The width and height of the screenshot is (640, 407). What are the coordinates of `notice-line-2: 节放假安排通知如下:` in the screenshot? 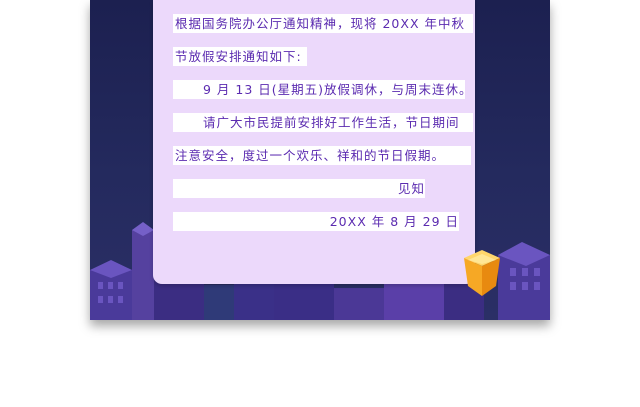 It's located at (240, 56).